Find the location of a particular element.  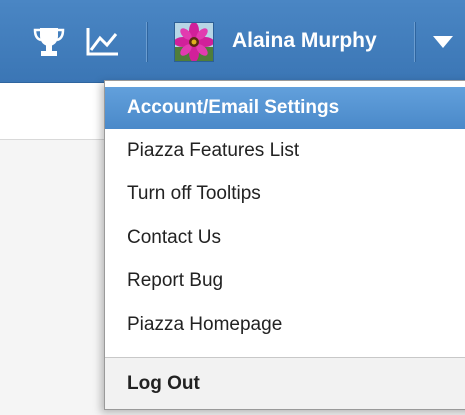

avatar is located at coordinates (194, 42).